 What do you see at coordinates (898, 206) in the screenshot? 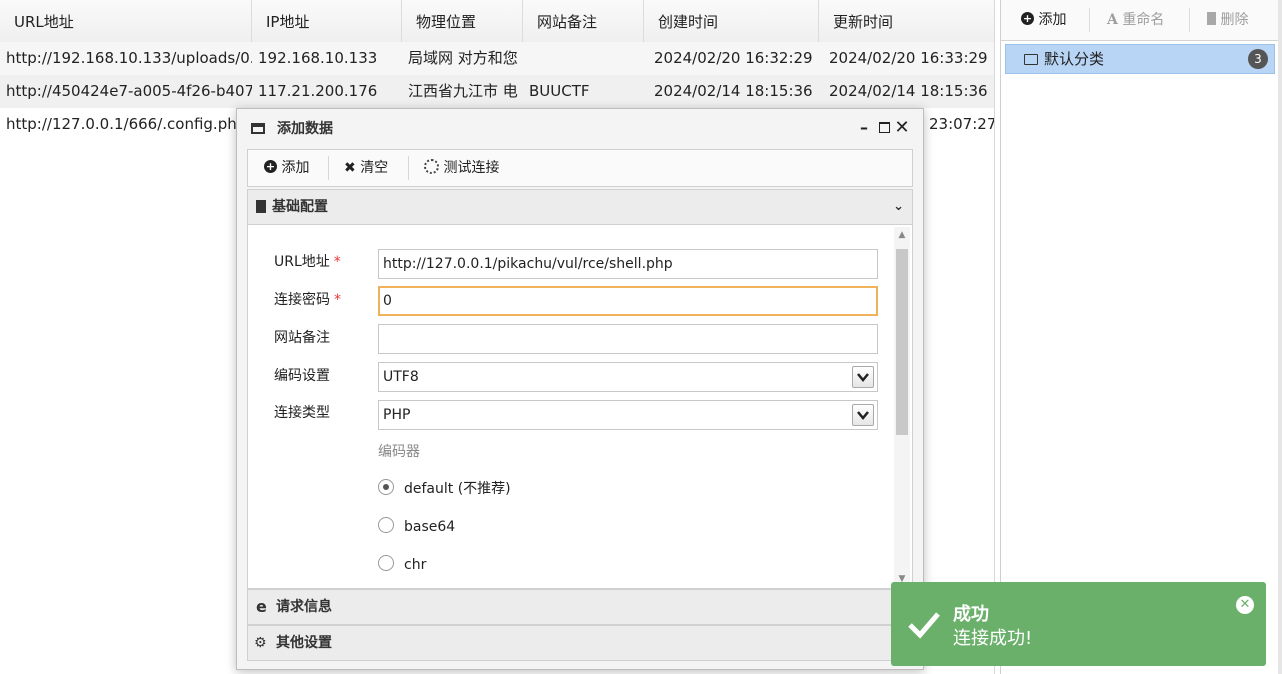
I see `chevron-down-icon: ⌄` at bounding box center [898, 206].